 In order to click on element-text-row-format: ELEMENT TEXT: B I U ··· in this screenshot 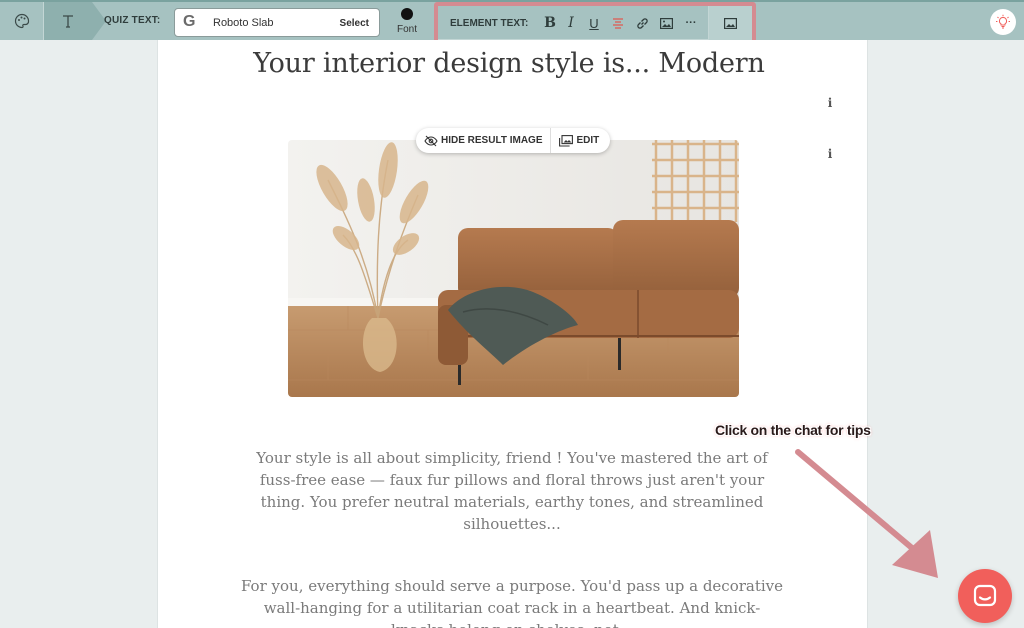, I will do `click(595, 23)`.